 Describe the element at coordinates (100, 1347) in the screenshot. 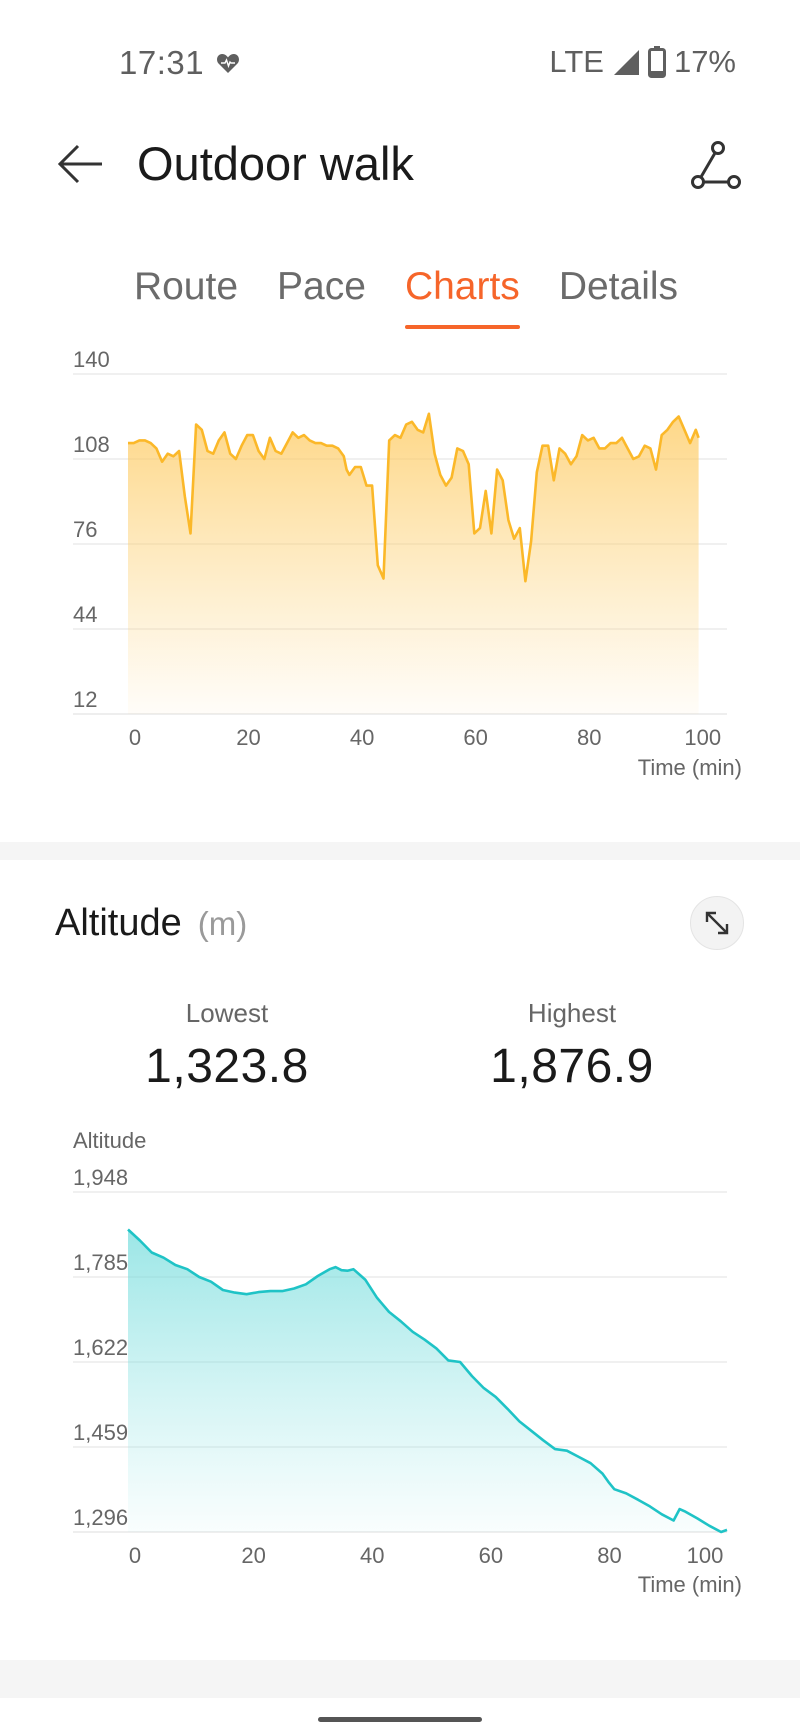

I see `y-tick-label: 1,622` at that location.